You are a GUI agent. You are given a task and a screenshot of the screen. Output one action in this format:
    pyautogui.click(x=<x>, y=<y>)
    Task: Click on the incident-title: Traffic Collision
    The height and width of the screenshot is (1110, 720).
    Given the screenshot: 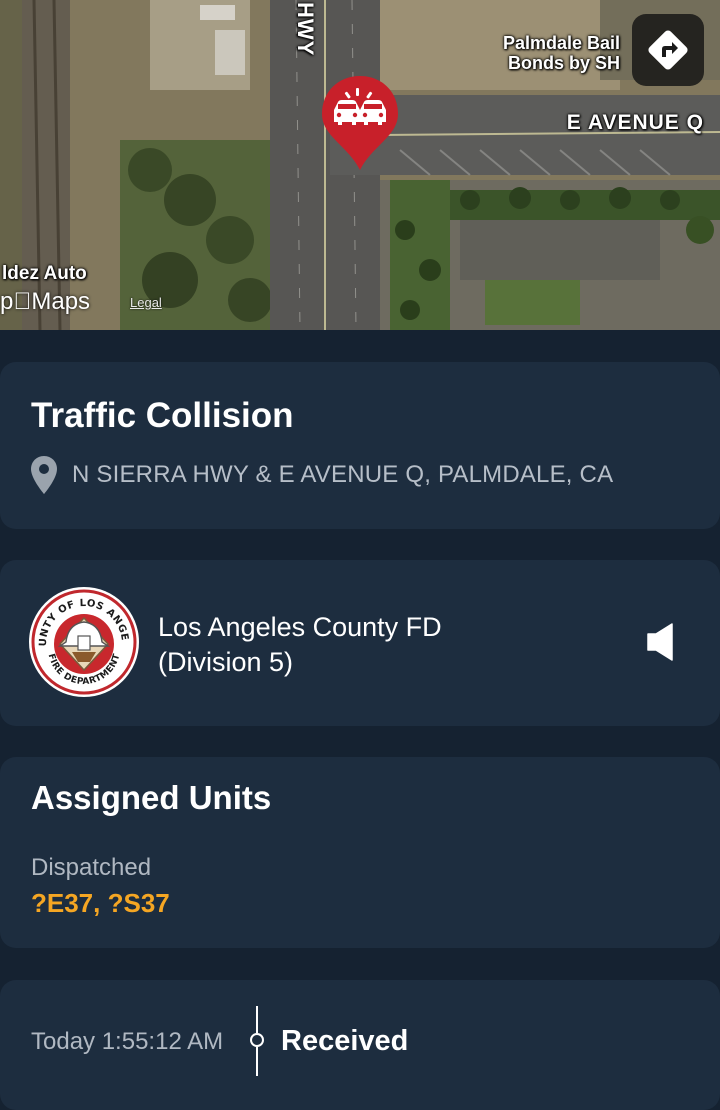 What is the action you would take?
    pyautogui.click(x=162, y=415)
    